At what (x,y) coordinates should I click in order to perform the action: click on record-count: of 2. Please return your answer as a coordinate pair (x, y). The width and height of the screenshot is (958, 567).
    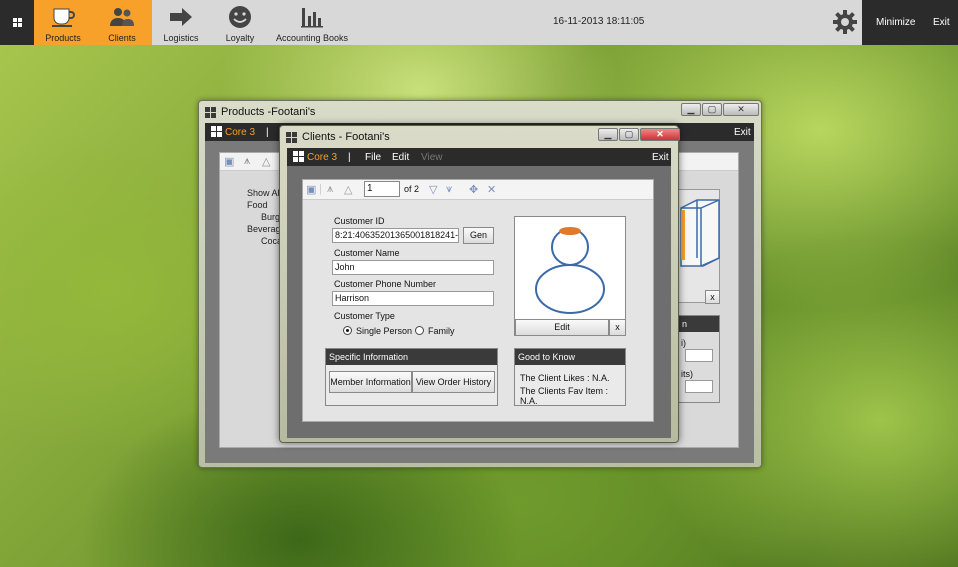
    Looking at the image, I should click on (412, 189).